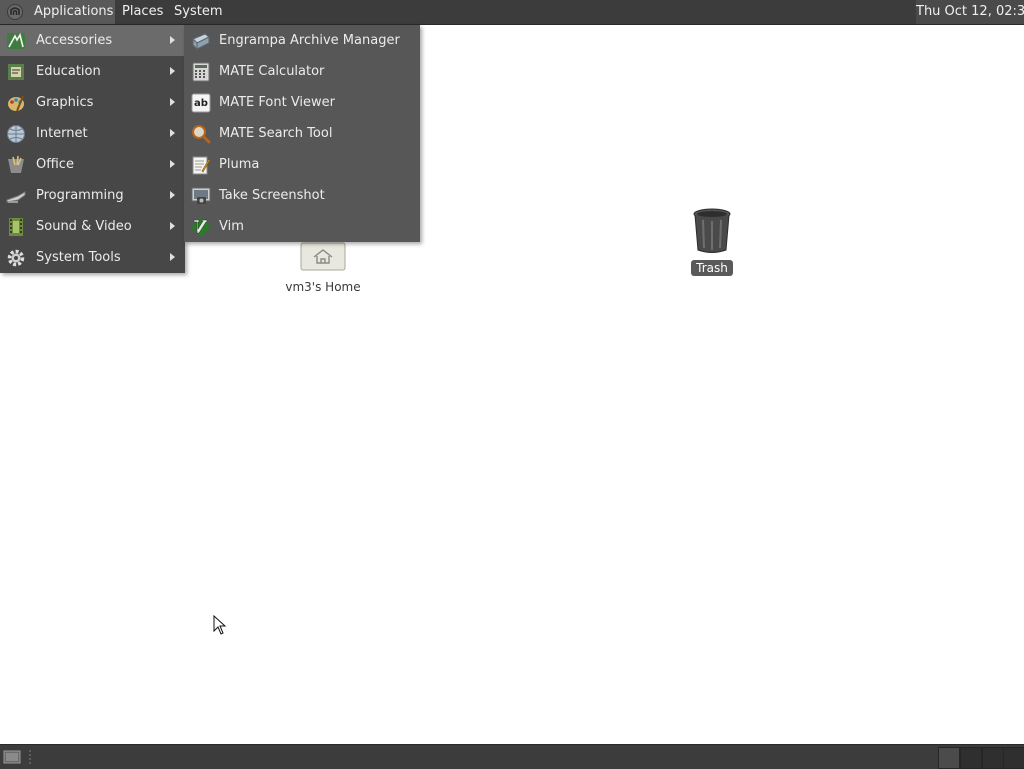 Image resolution: width=1024 pixels, height=769 pixels. I want to click on menu-item-programming: Programming, so click(92, 195).